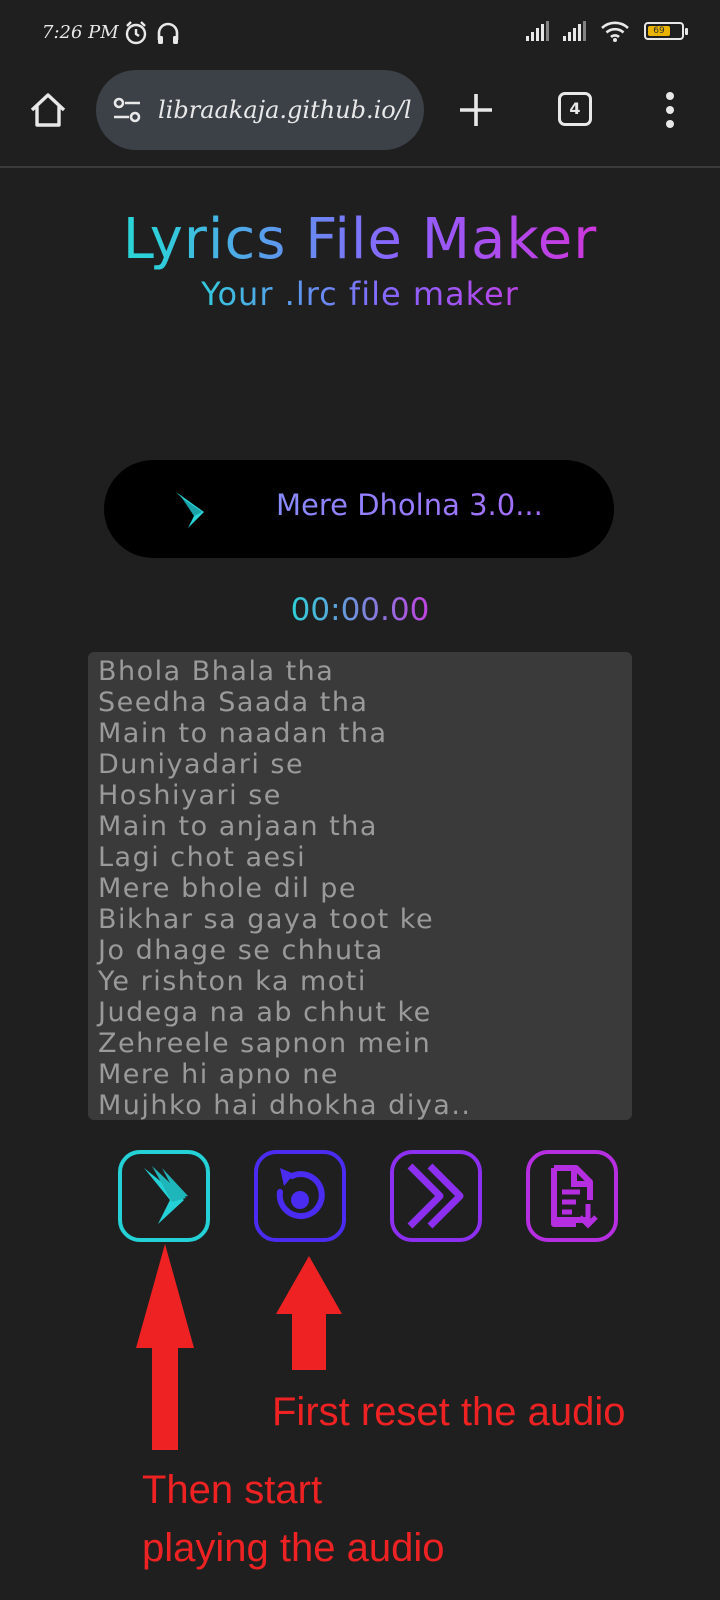 The height and width of the screenshot is (1600, 720). Describe the element at coordinates (309, 1313) in the screenshot. I see `annotation-arrow-reset` at that location.